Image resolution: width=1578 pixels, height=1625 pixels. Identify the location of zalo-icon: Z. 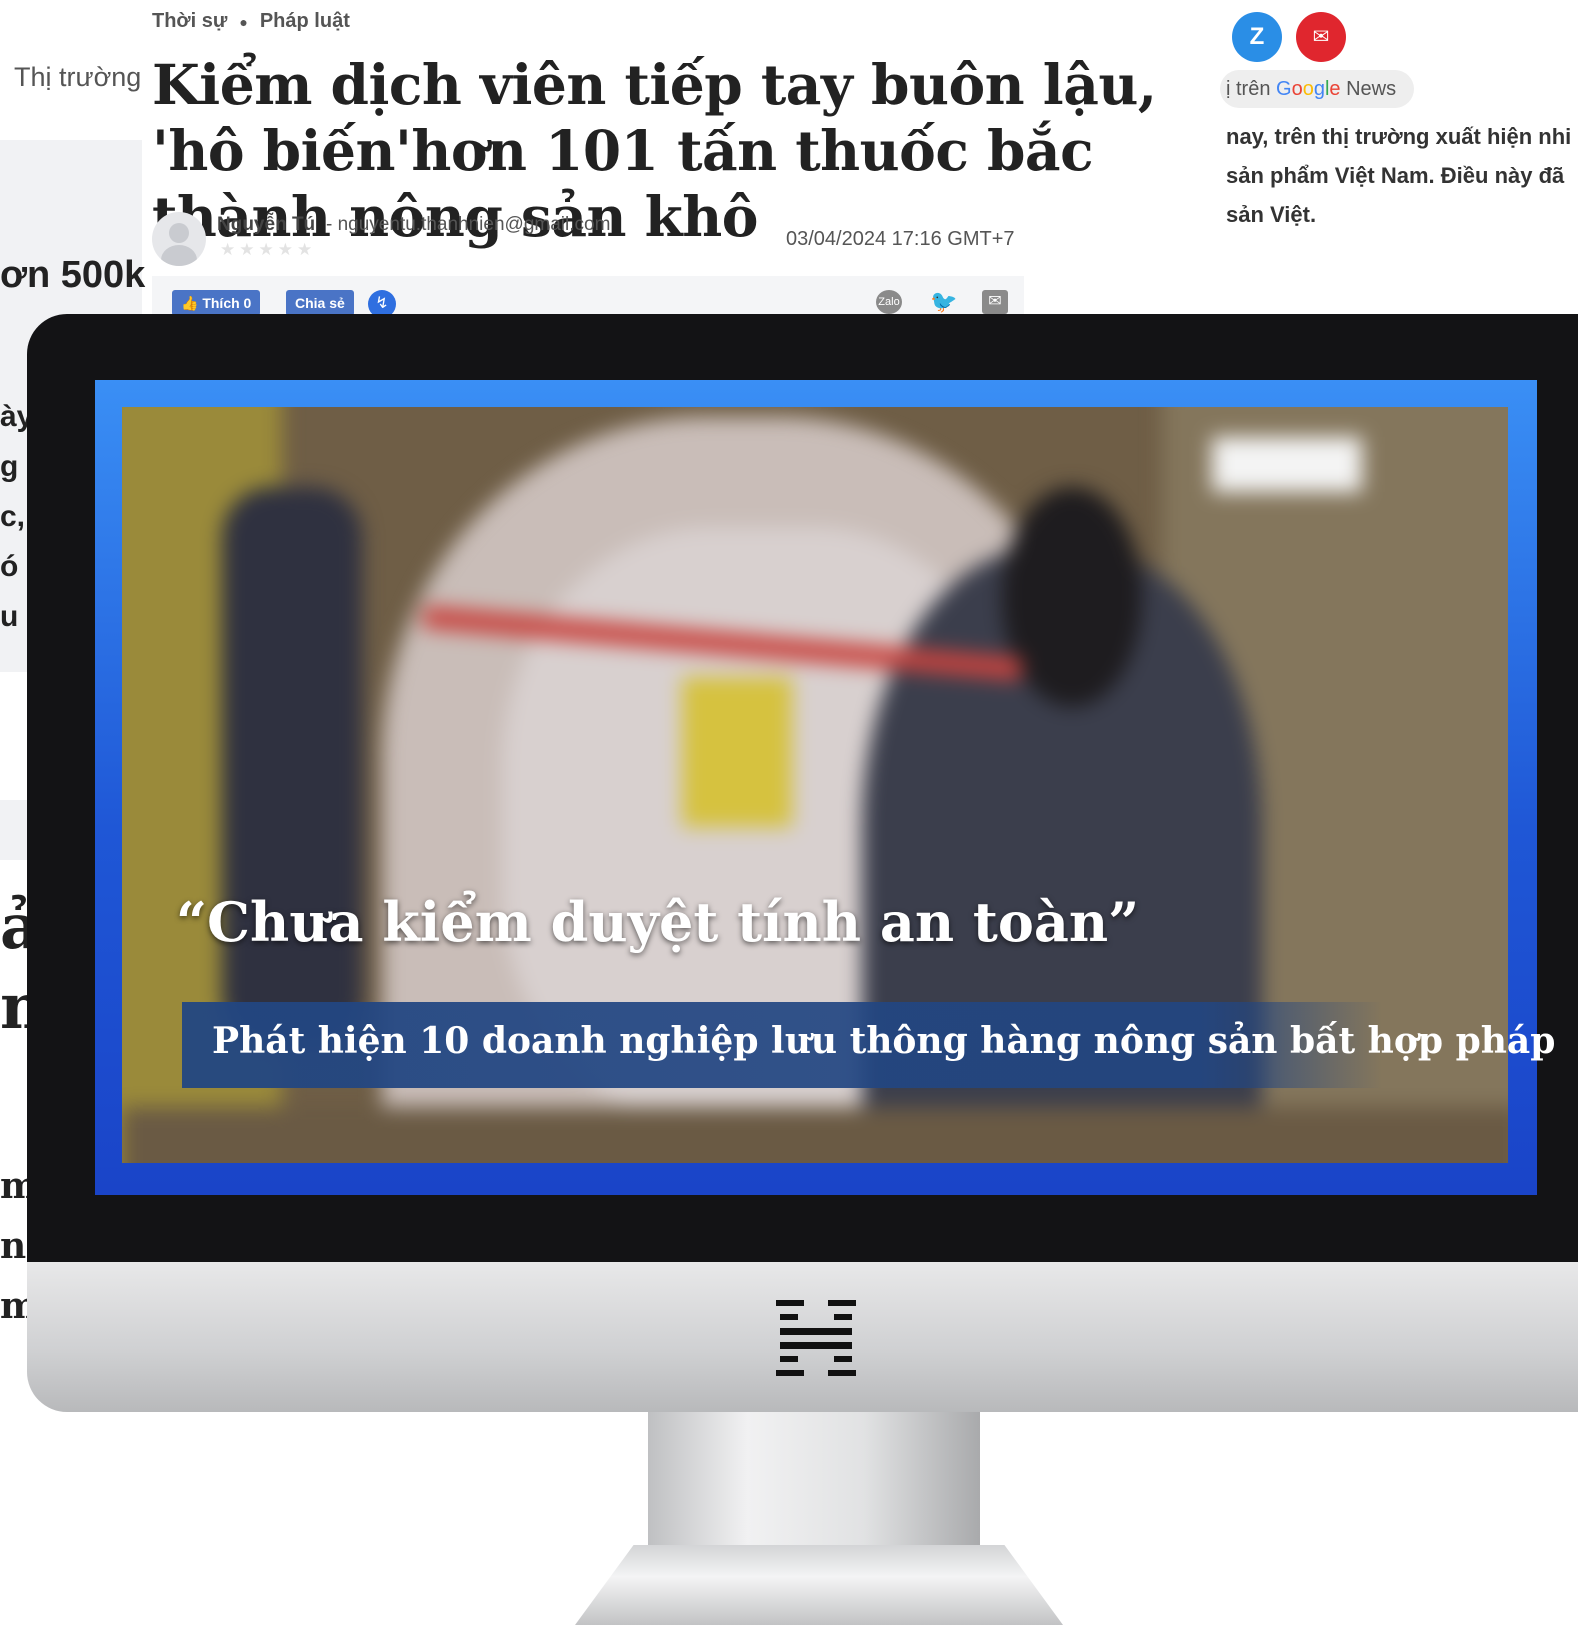
(1257, 37).